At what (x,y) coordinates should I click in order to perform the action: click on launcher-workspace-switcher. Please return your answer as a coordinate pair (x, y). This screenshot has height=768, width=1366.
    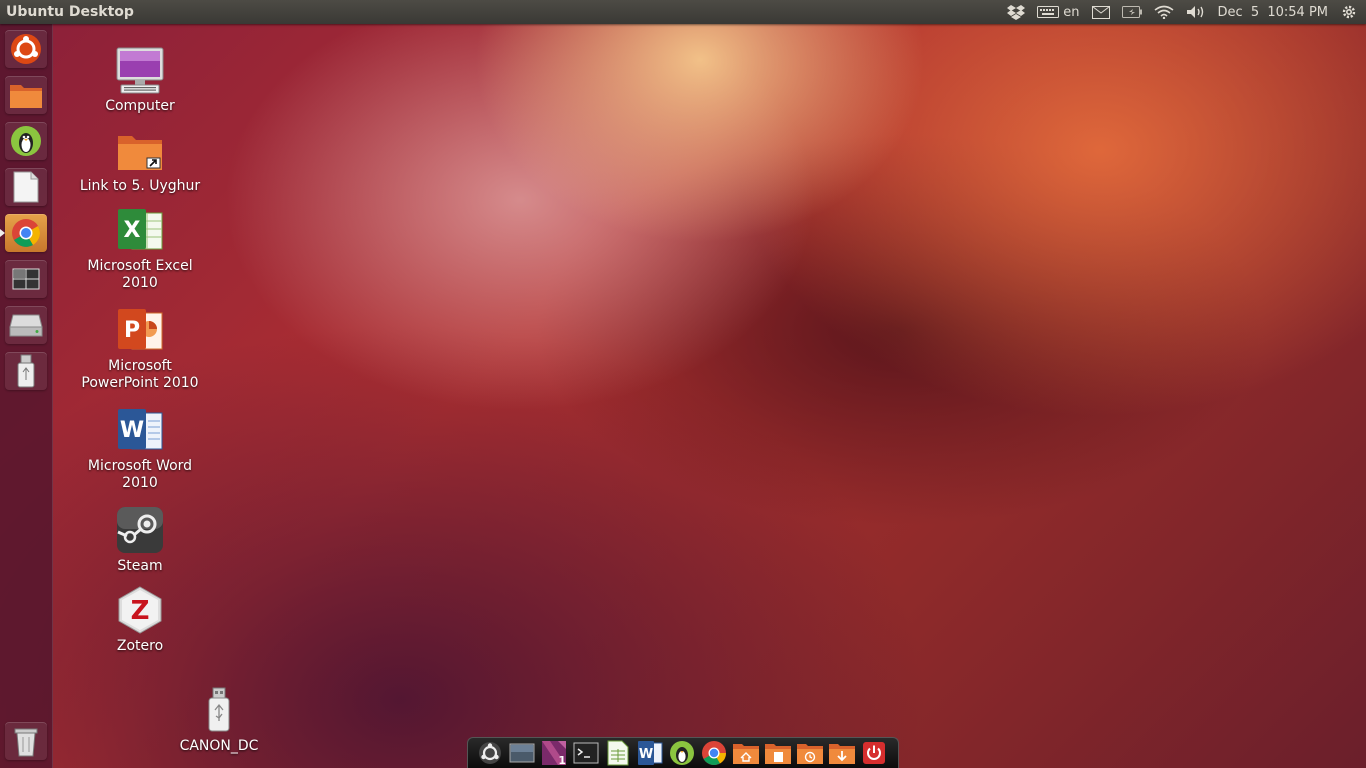
    Looking at the image, I should click on (26, 279).